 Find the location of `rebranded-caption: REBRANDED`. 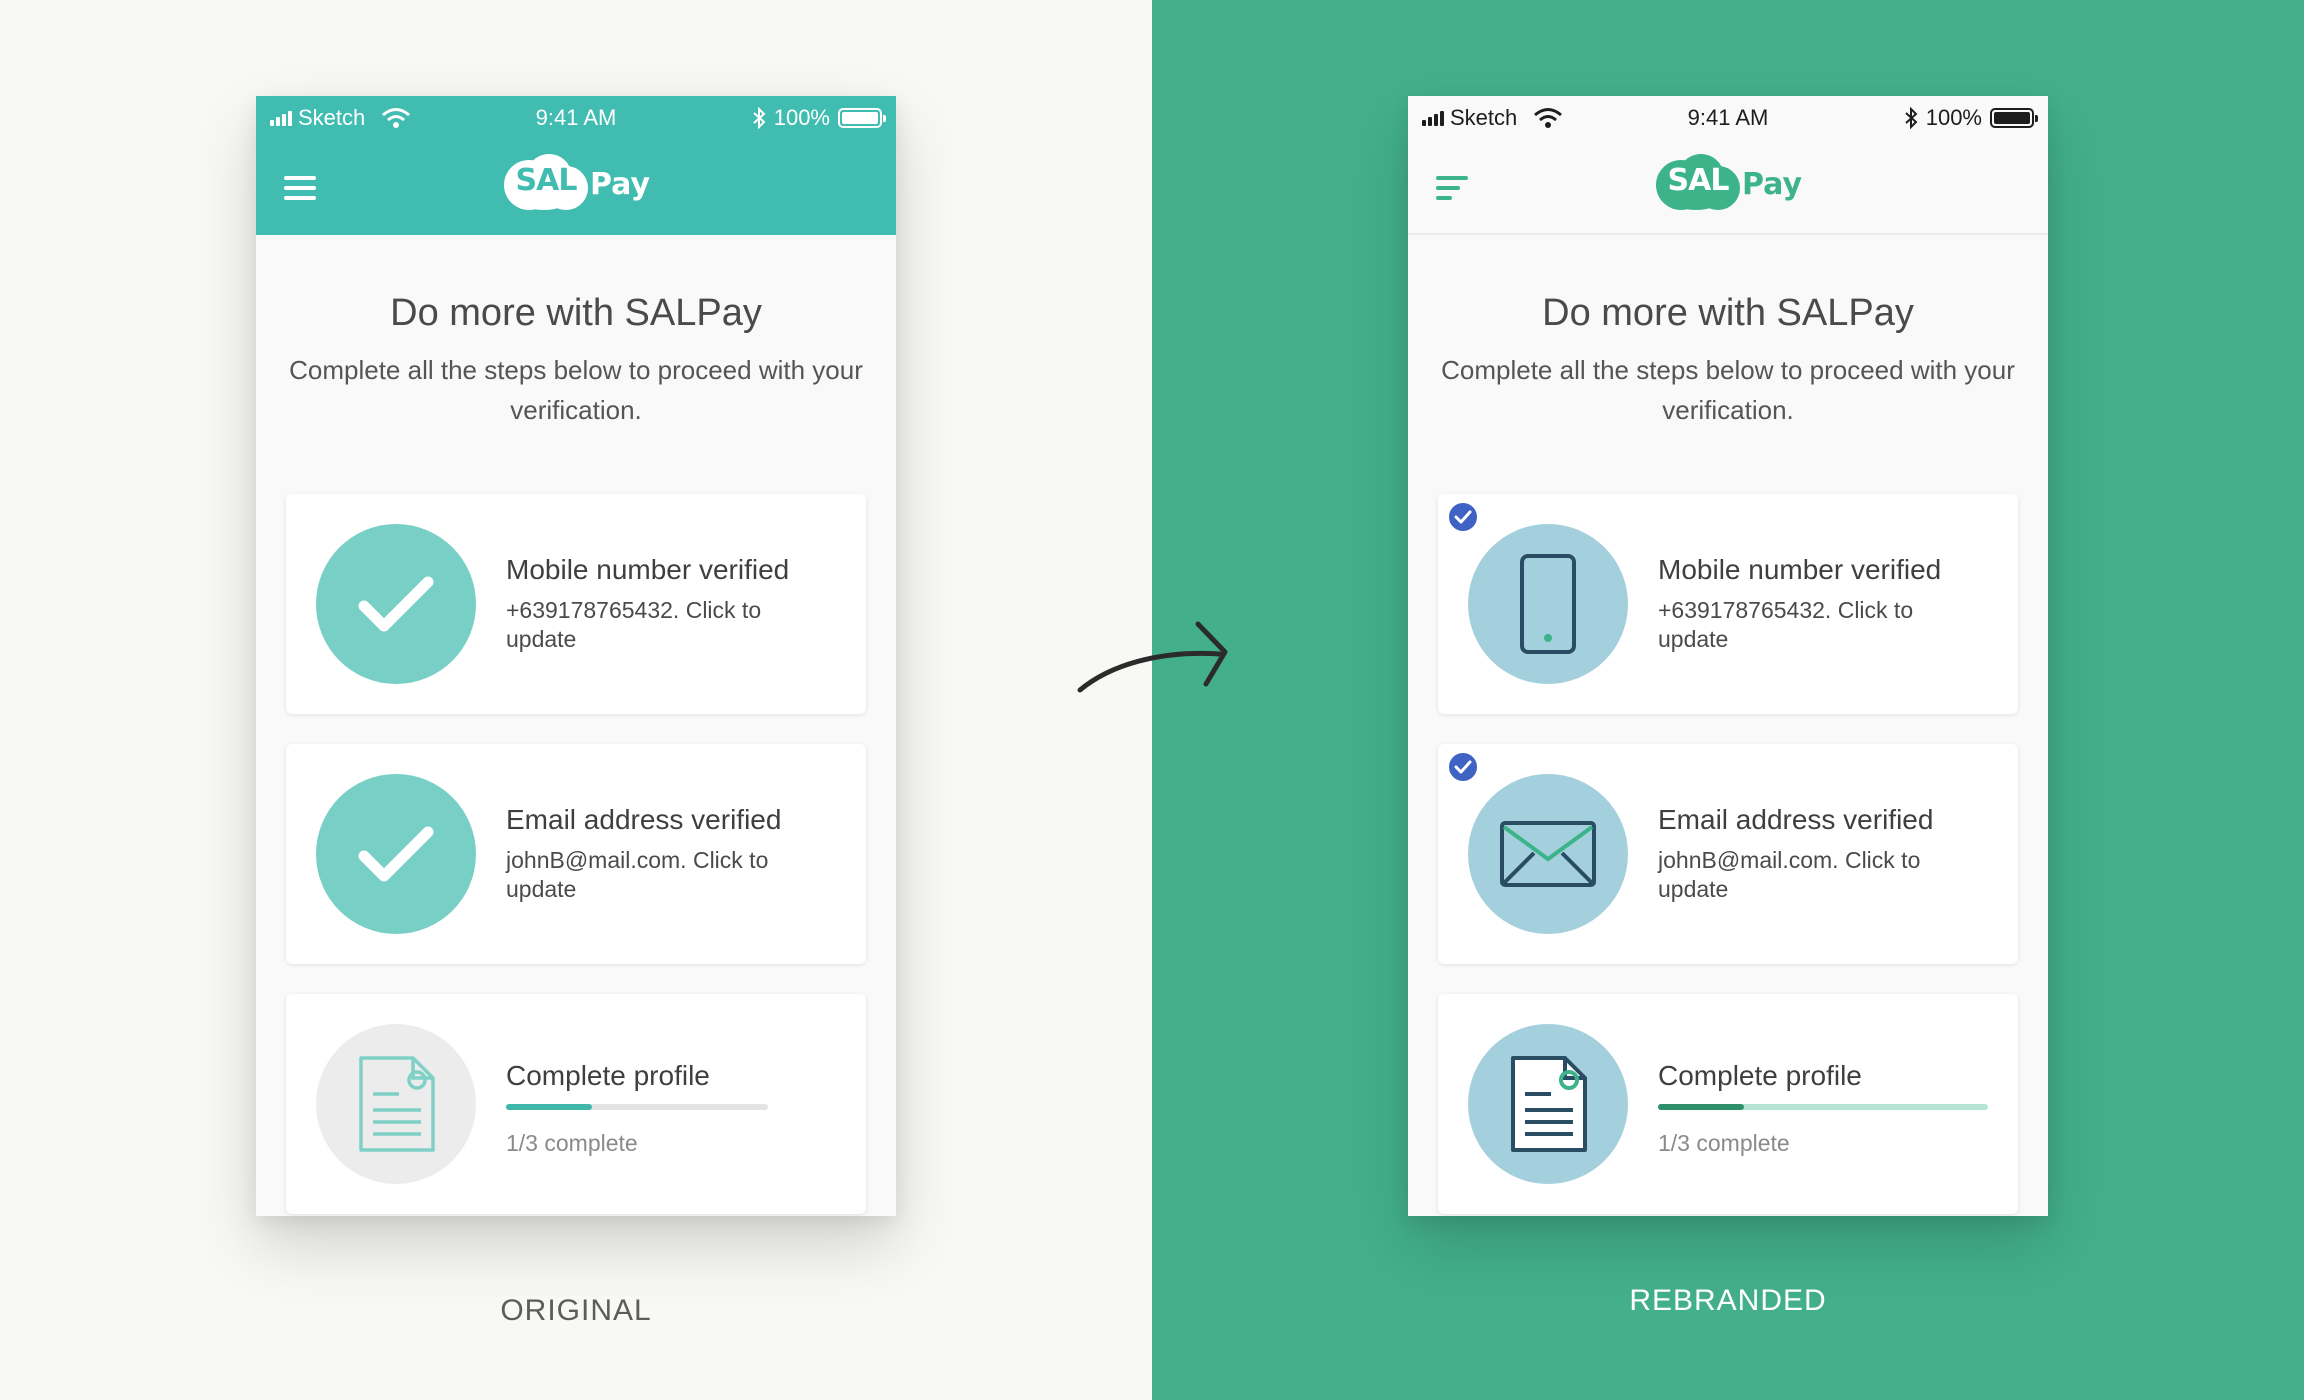

rebranded-caption: REBRANDED is located at coordinates (1728, 1300).